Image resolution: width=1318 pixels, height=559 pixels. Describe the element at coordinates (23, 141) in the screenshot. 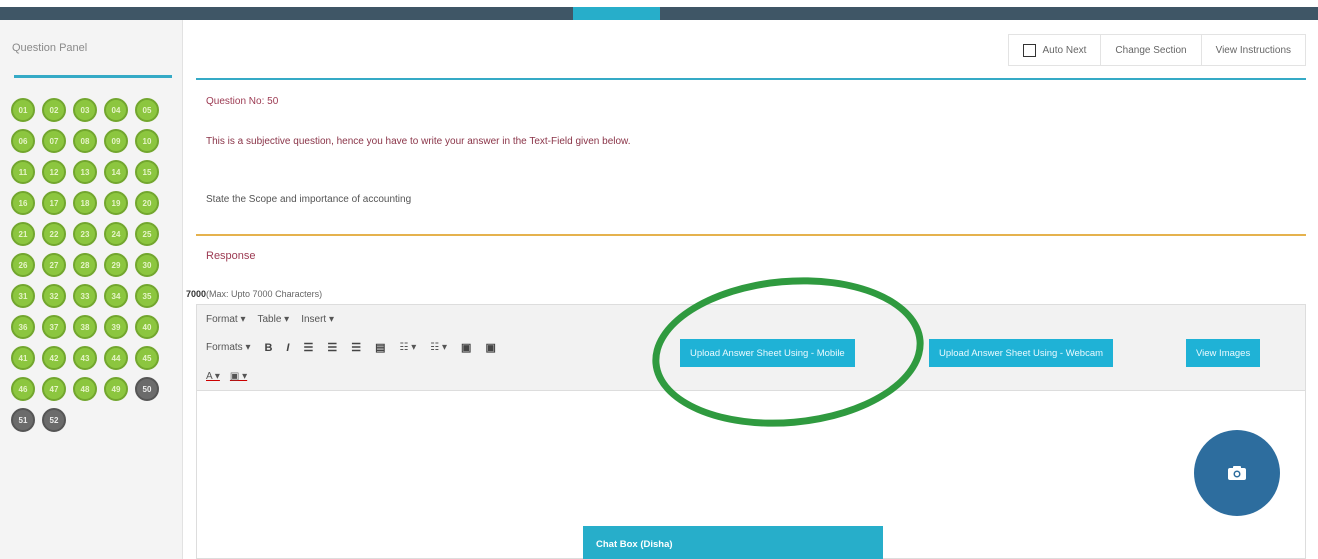

I see `question-button: 06` at that location.